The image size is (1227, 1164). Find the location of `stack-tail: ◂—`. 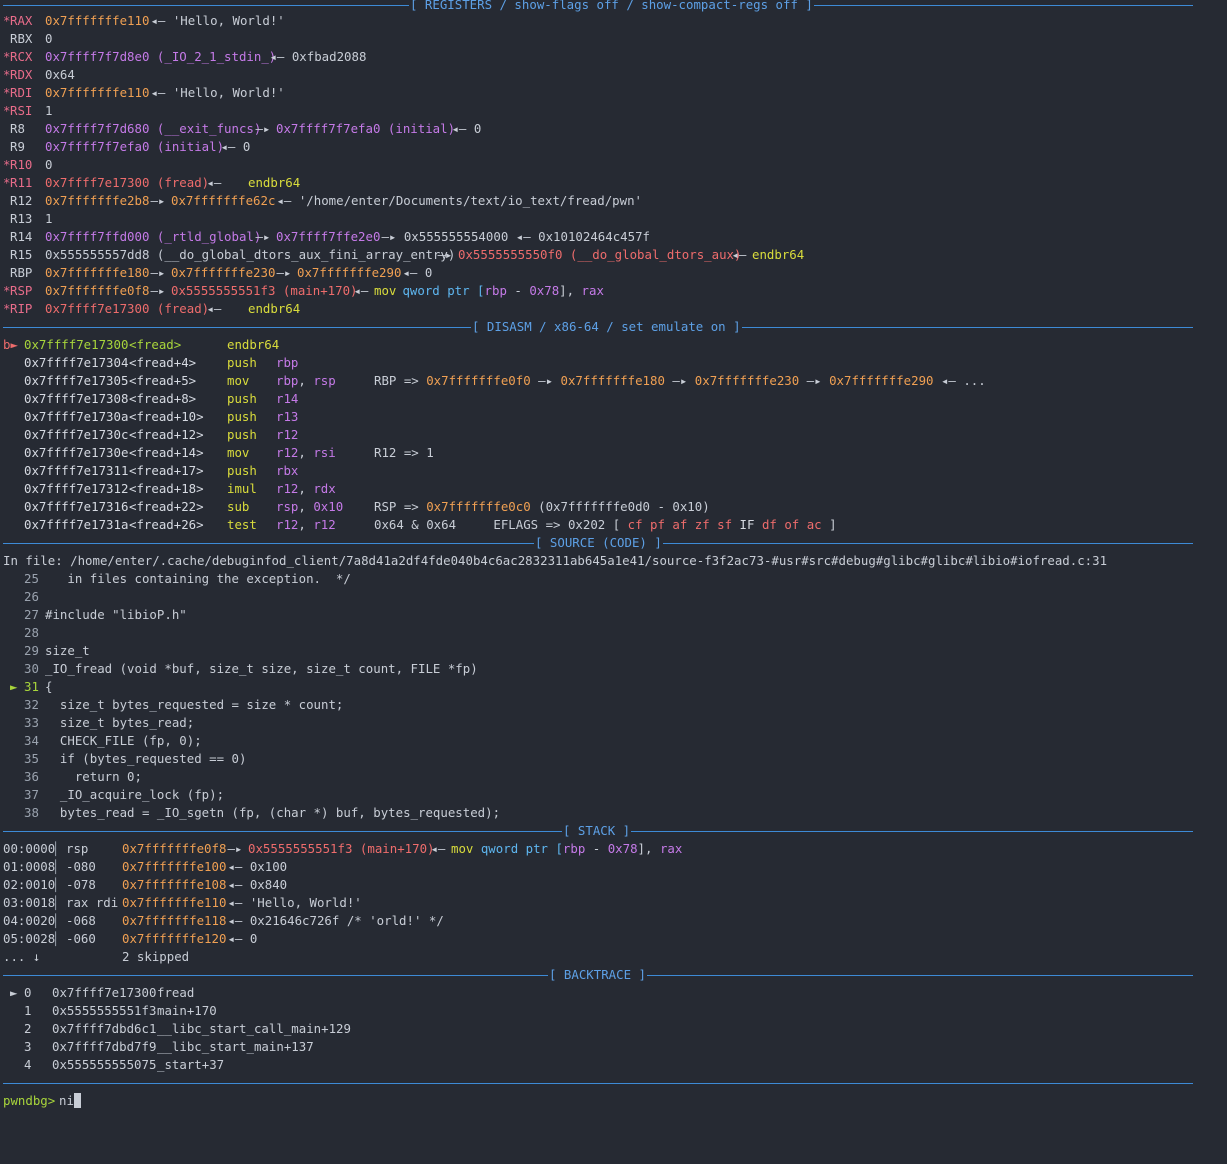

stack-tail: ◂— is located at coordinates (438, 848).